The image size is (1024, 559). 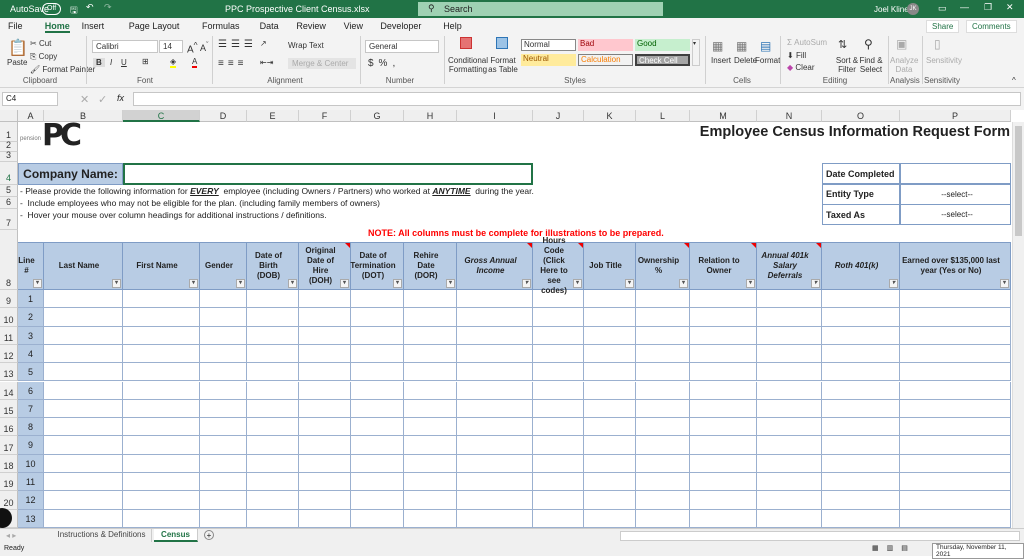 What do you see at coordinates (452, 26) in the screenshot?
I see `menu-tab-help: Help` at bounding box center [452, 26].